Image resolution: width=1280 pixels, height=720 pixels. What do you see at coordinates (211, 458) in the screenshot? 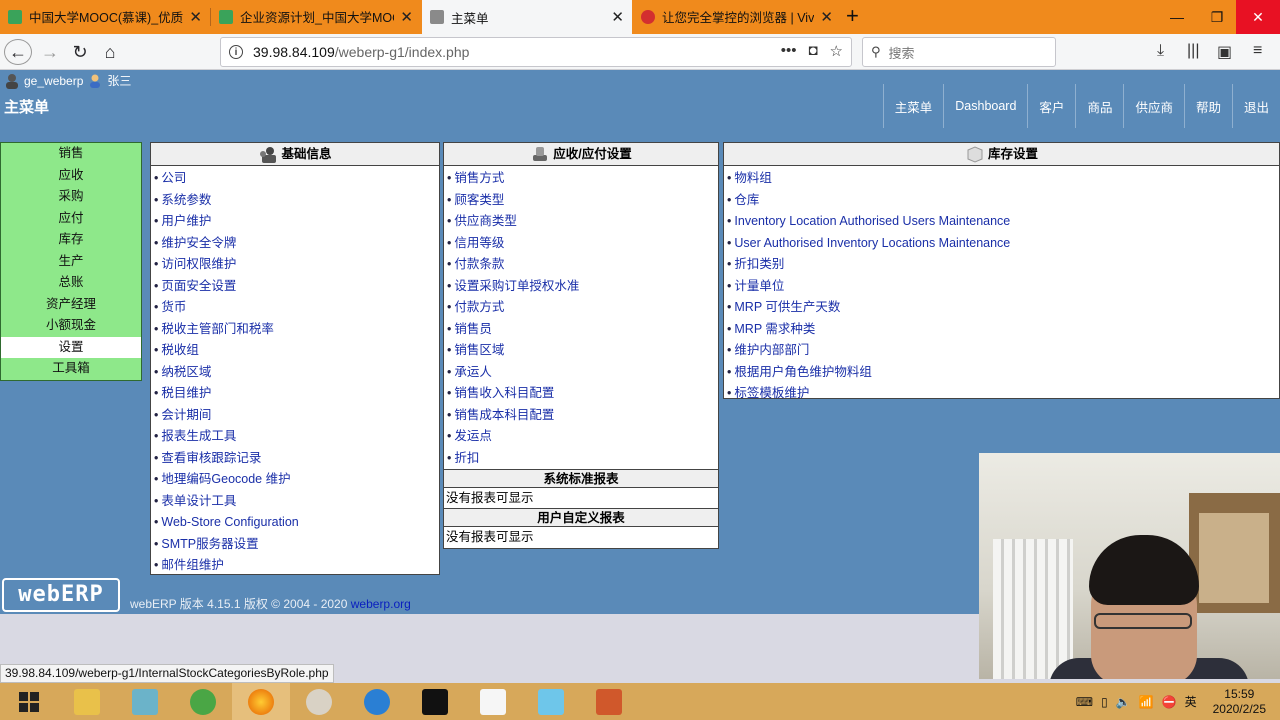
I see `menu-link-label: 查看审核跟踪记录` at bounding box center [211, 458].